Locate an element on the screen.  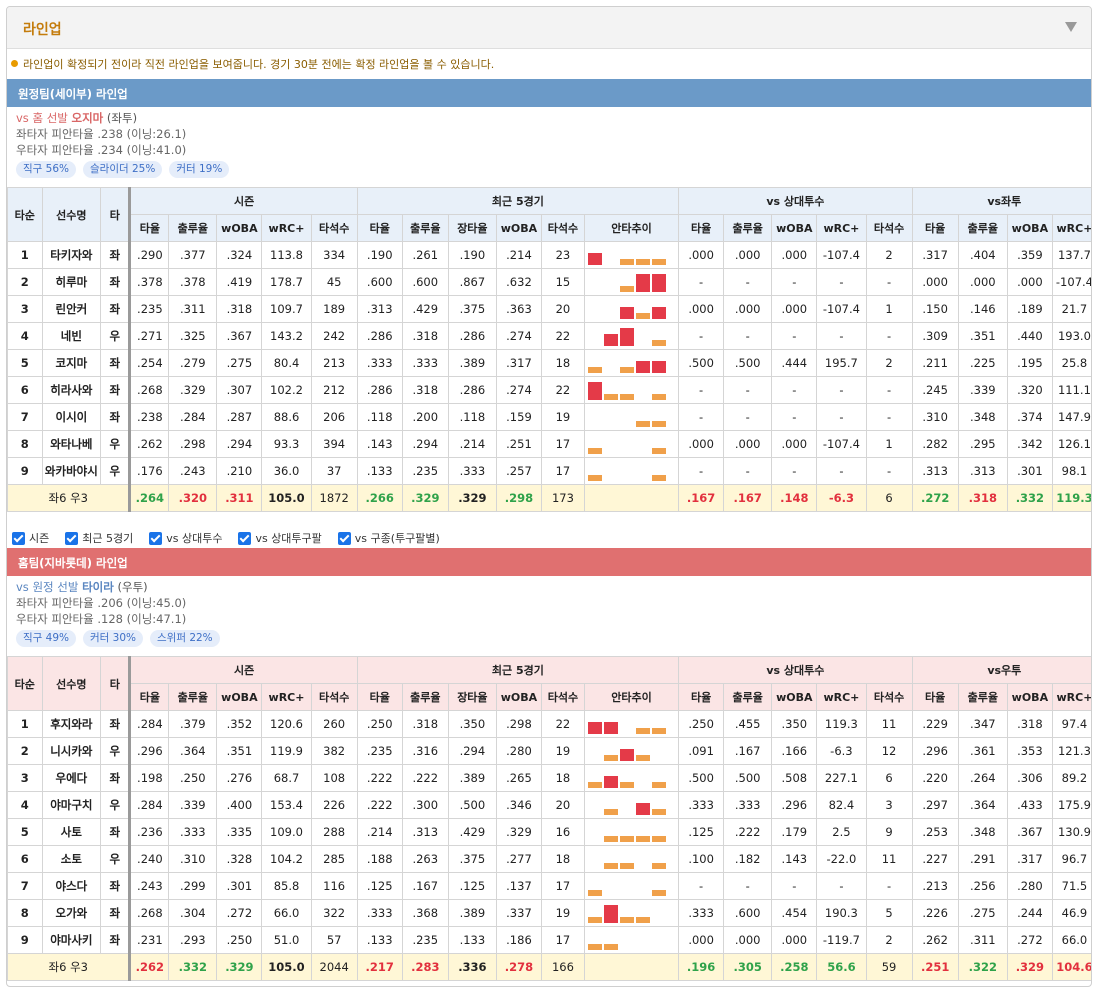
order-header: 타순 is located at coordinates (25, 214).